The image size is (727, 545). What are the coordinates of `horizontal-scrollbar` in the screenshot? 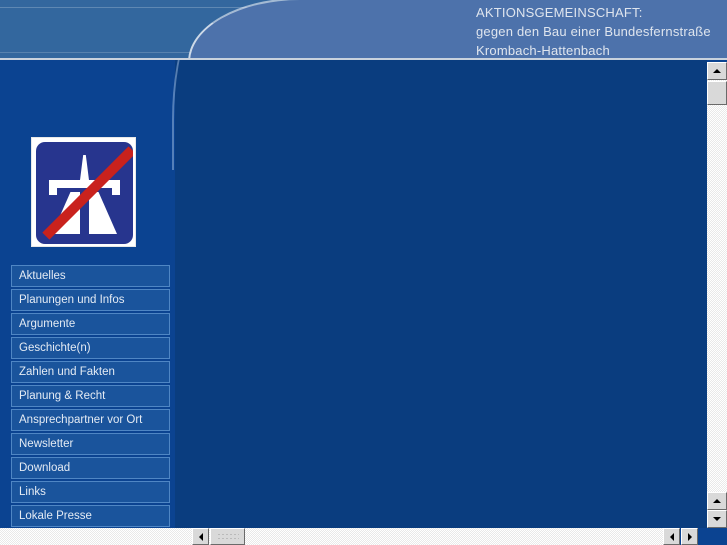 It's located at (459, 536).